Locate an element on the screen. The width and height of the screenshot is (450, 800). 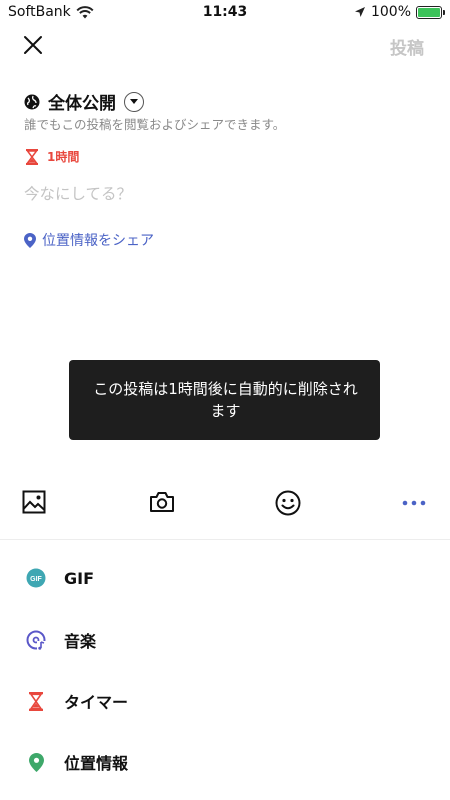
close-icon is located at coordinates (33, 45).